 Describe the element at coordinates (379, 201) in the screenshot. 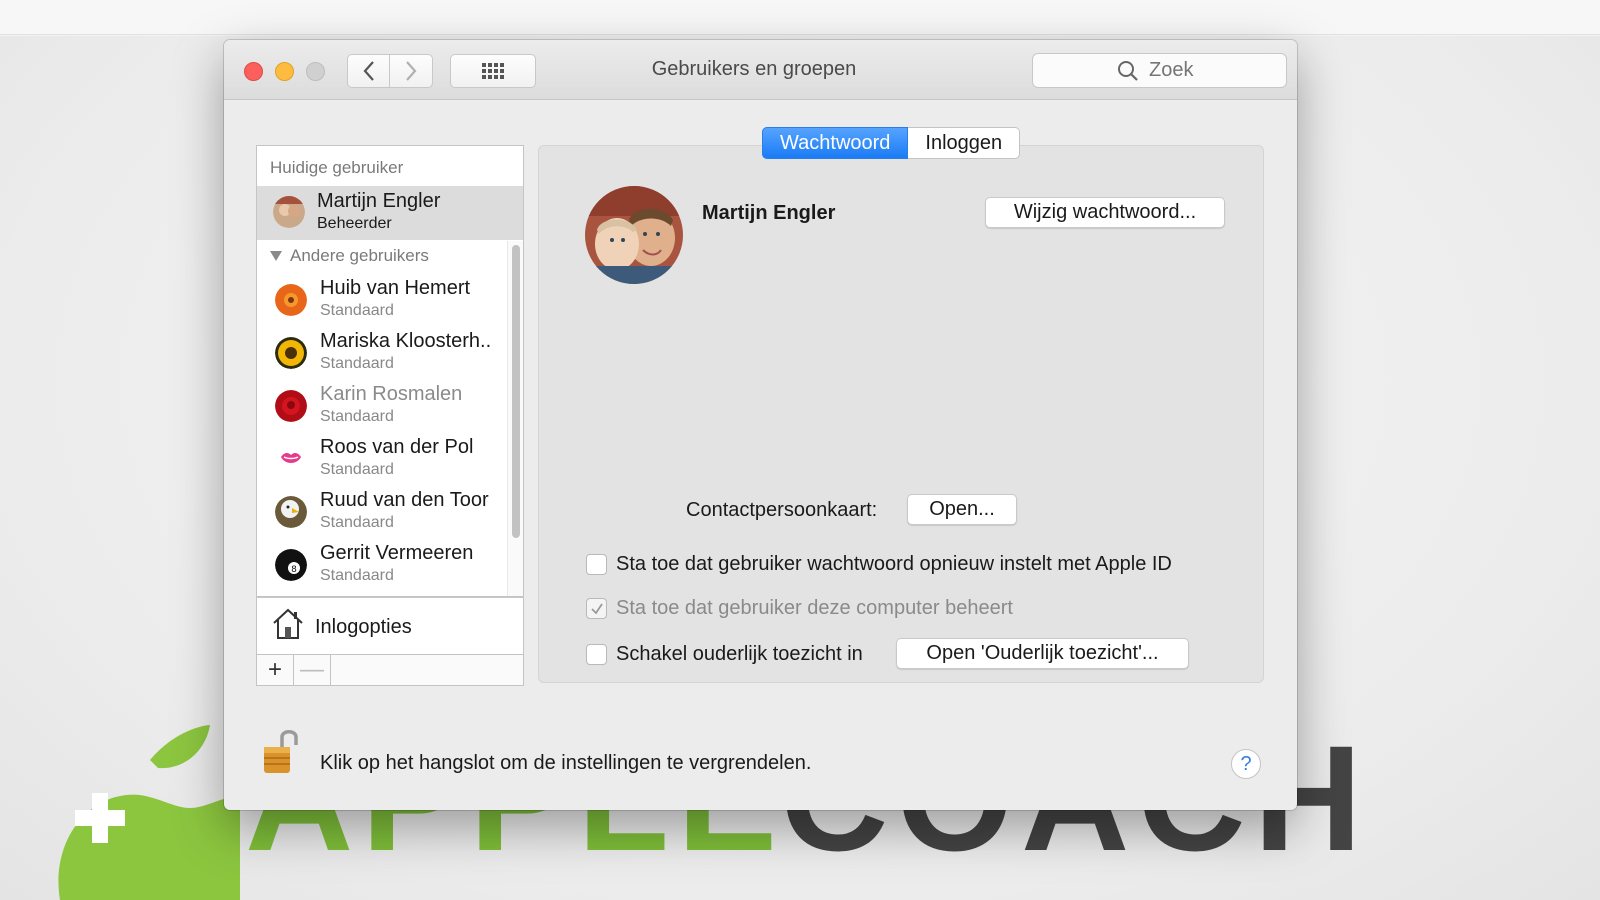

I see `current-user-name: Martijn Engler` at that location.